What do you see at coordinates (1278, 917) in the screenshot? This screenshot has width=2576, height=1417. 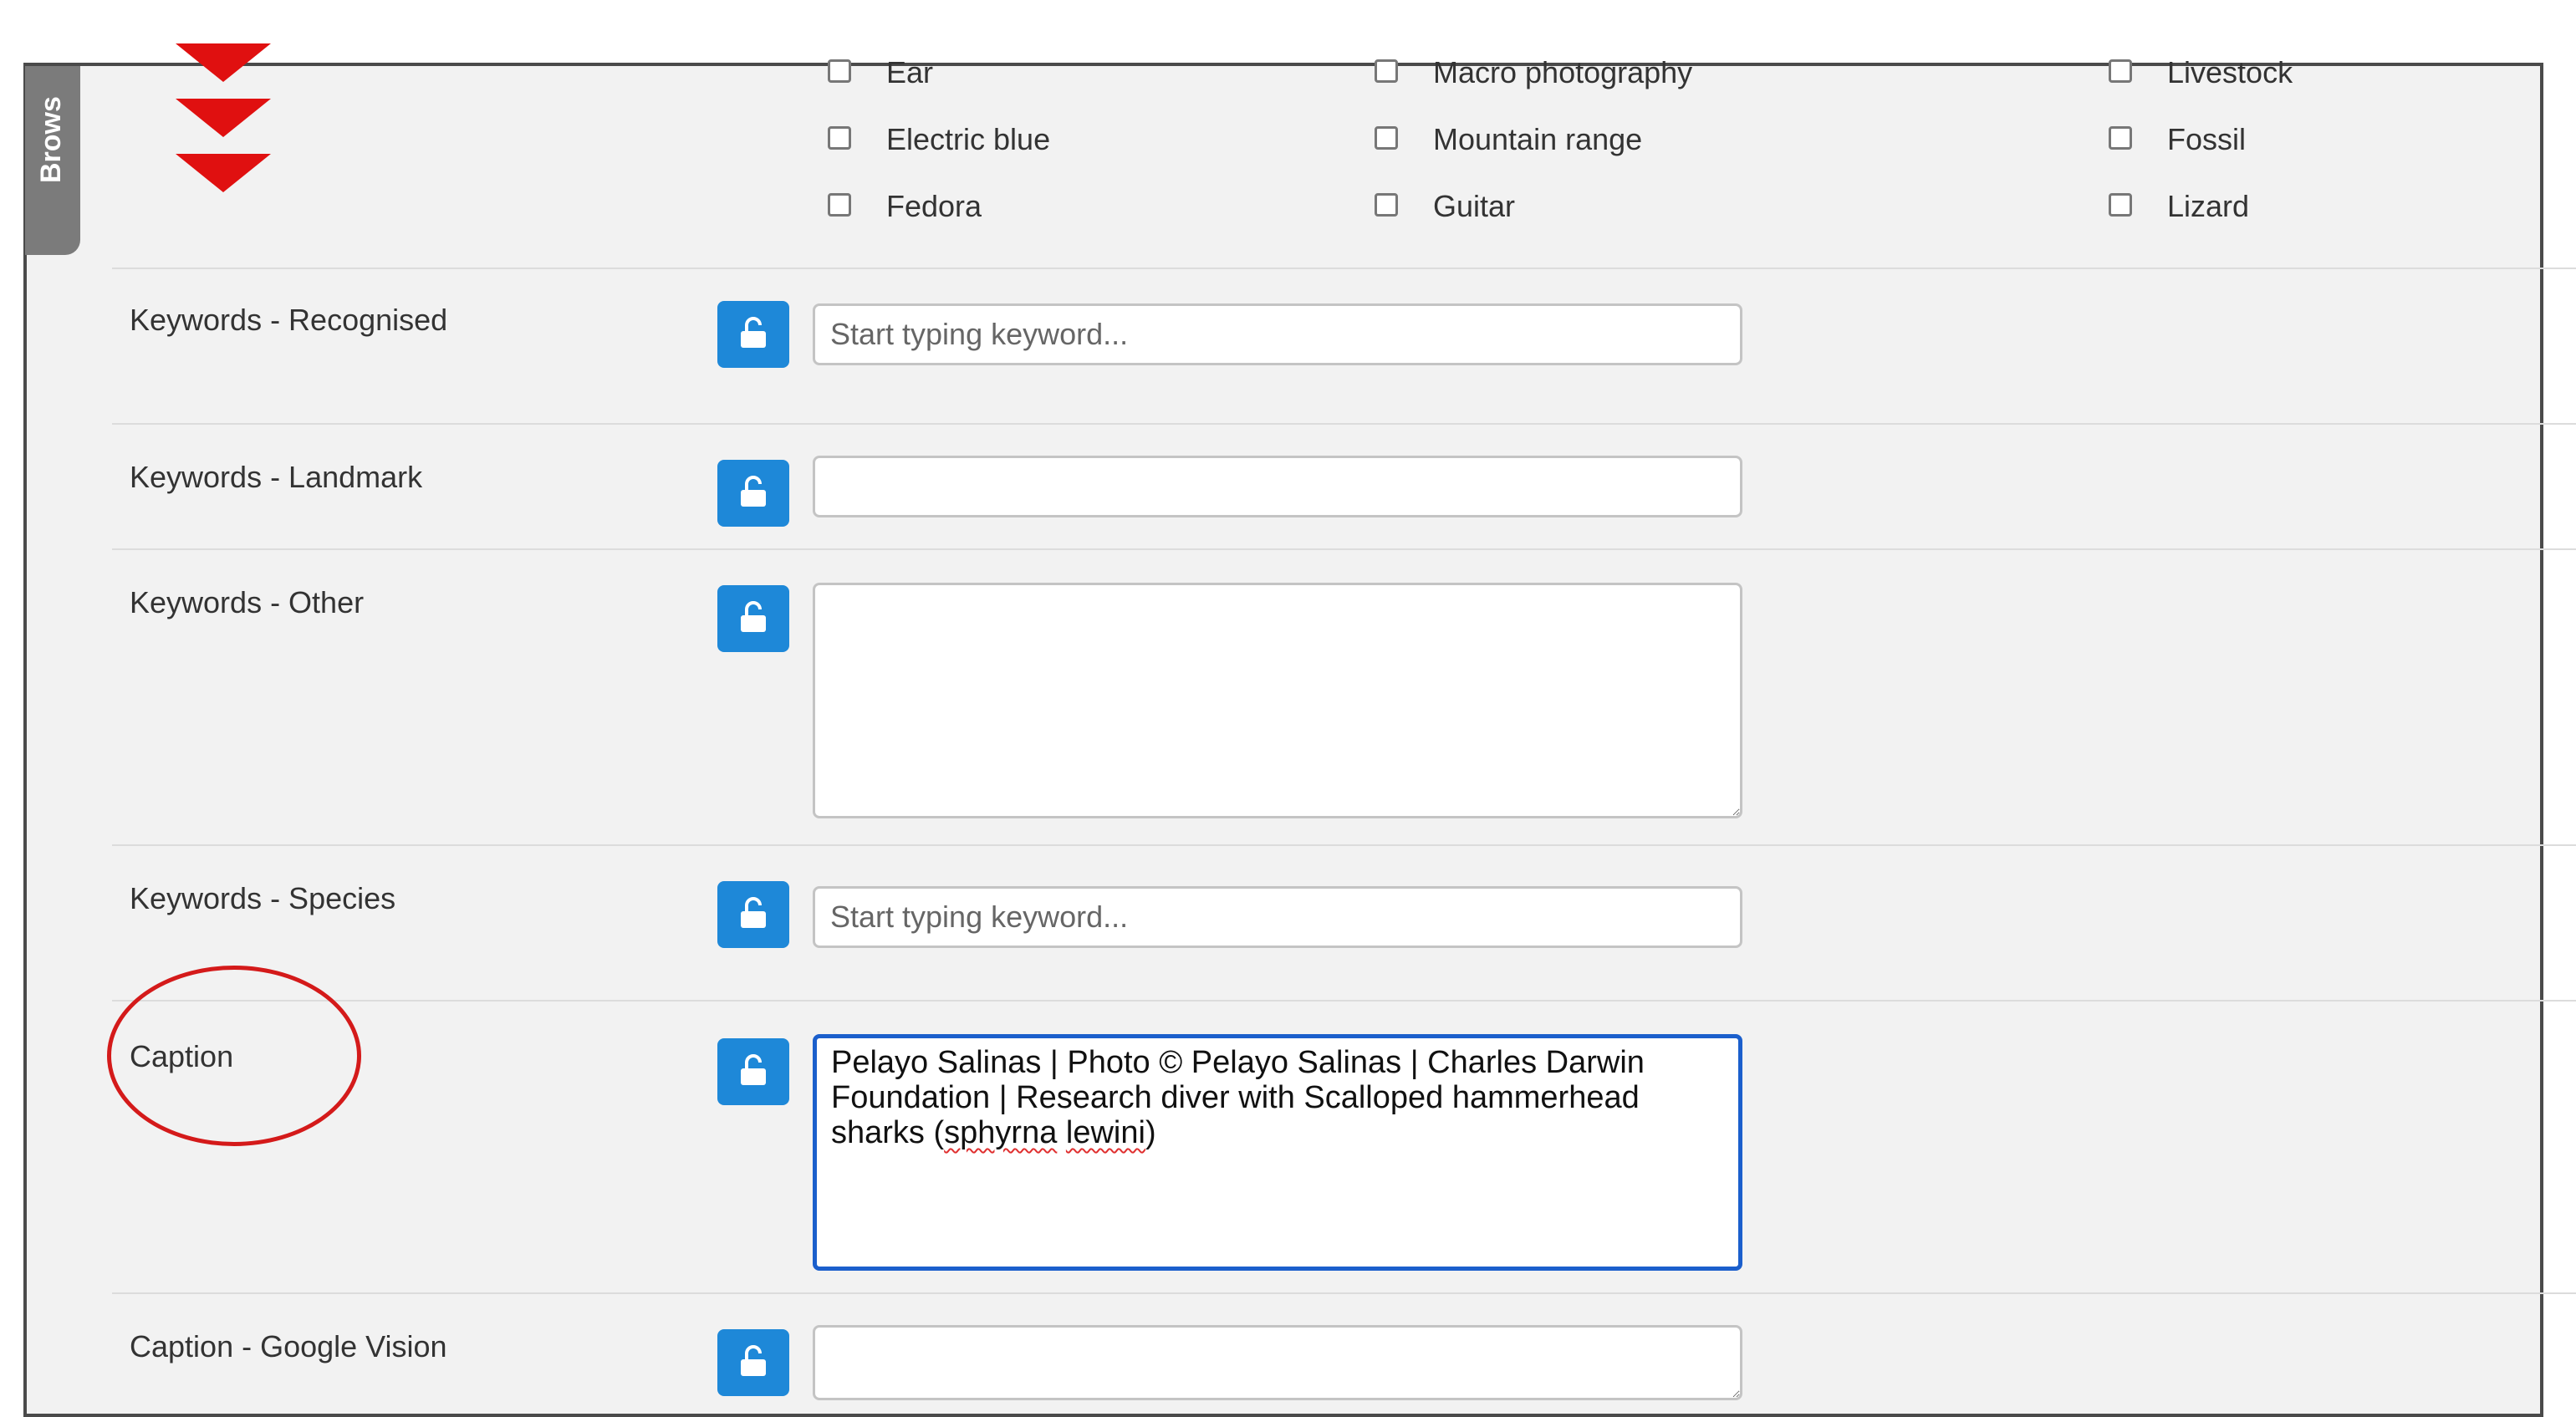 I see `keywords-species-input` at bounding box center [1278, 917].